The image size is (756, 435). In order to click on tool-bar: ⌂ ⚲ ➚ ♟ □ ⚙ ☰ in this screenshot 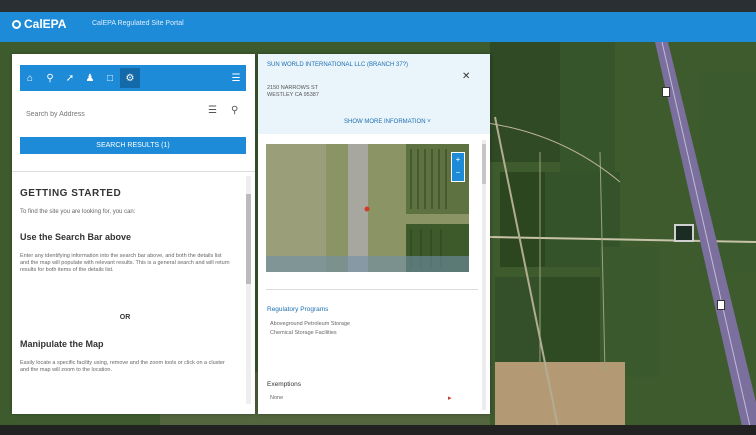, I will do `click(133, 78)`.